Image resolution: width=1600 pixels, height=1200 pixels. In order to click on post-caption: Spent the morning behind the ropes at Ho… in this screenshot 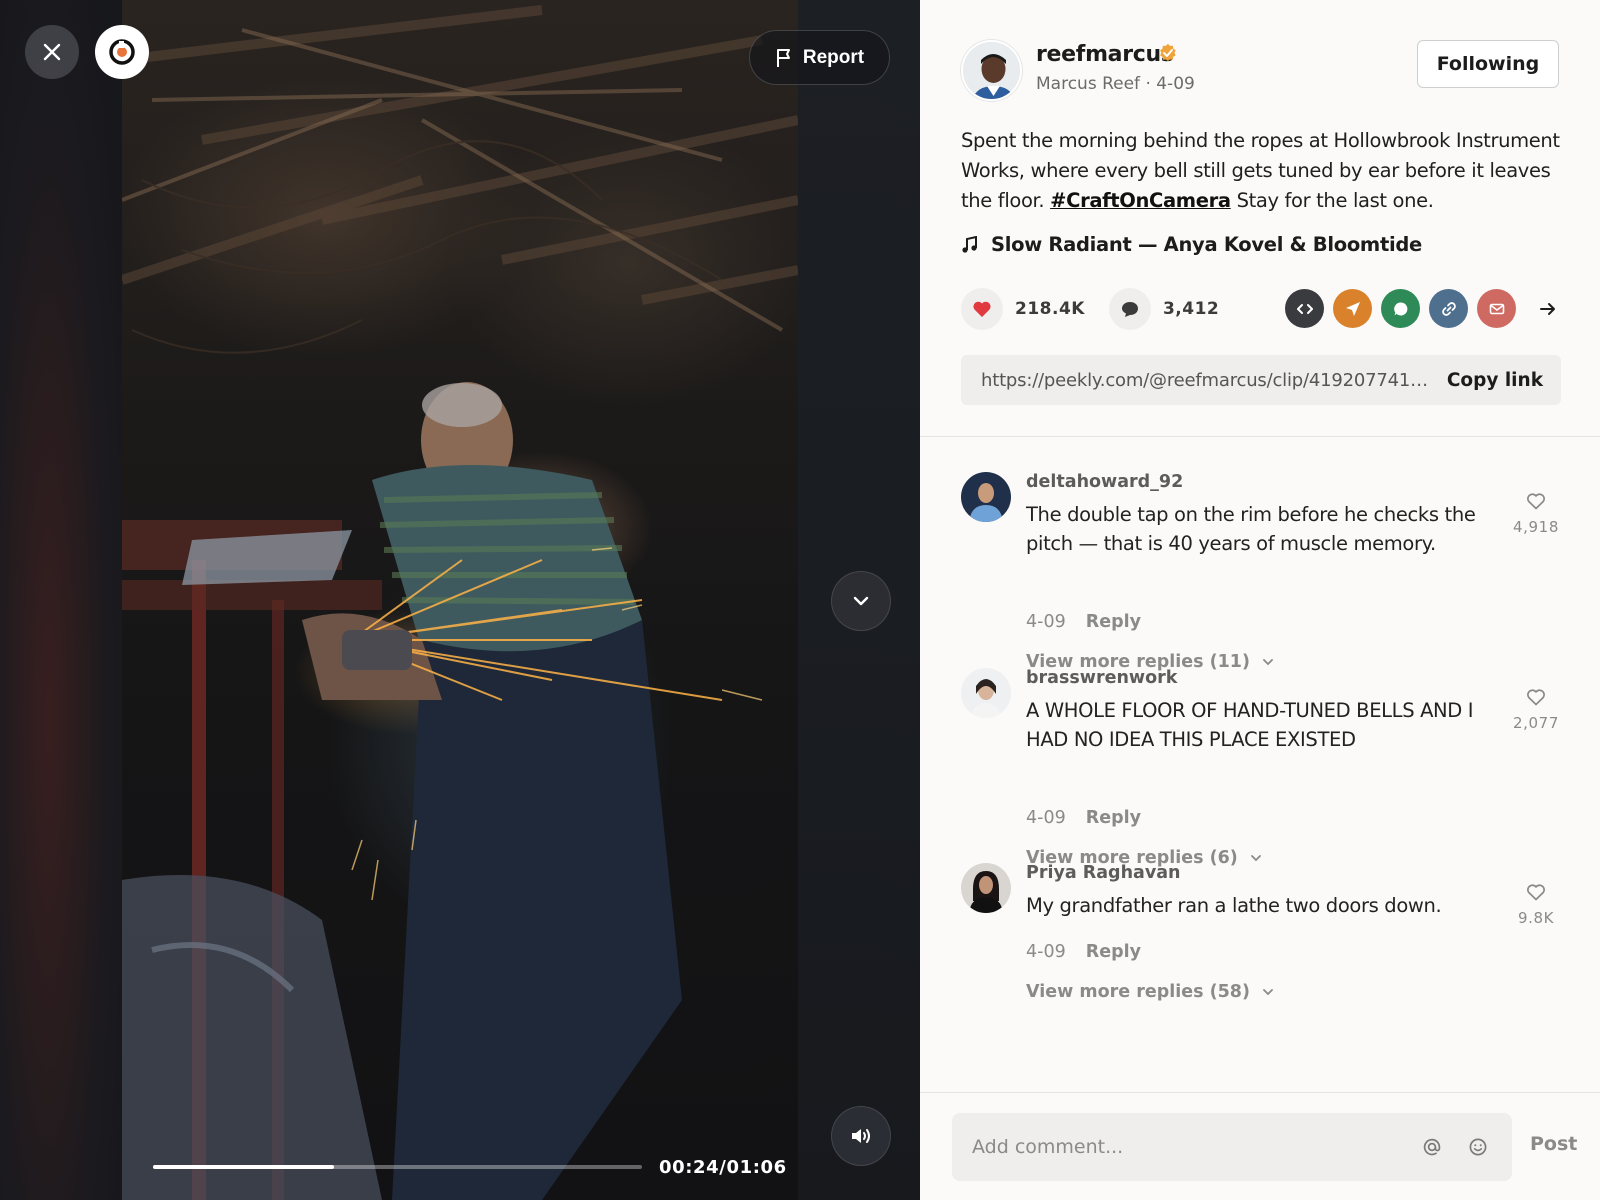, I will do `click(1261, 171)`.